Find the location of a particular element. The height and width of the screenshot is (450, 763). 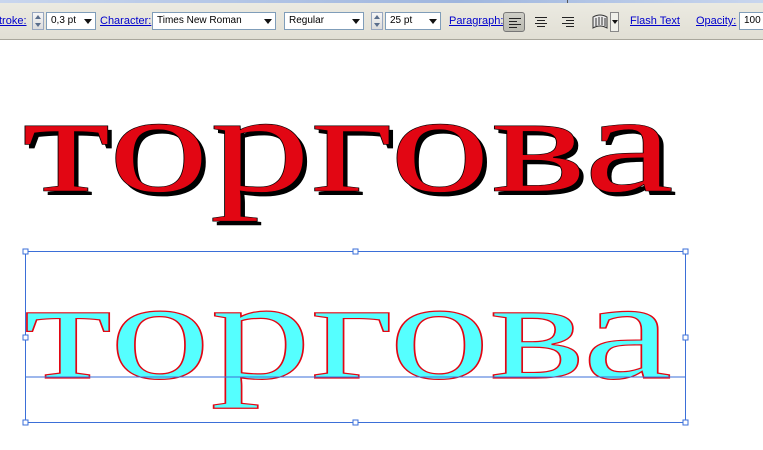

stroke-spinner is located at coordinates (38, 21).